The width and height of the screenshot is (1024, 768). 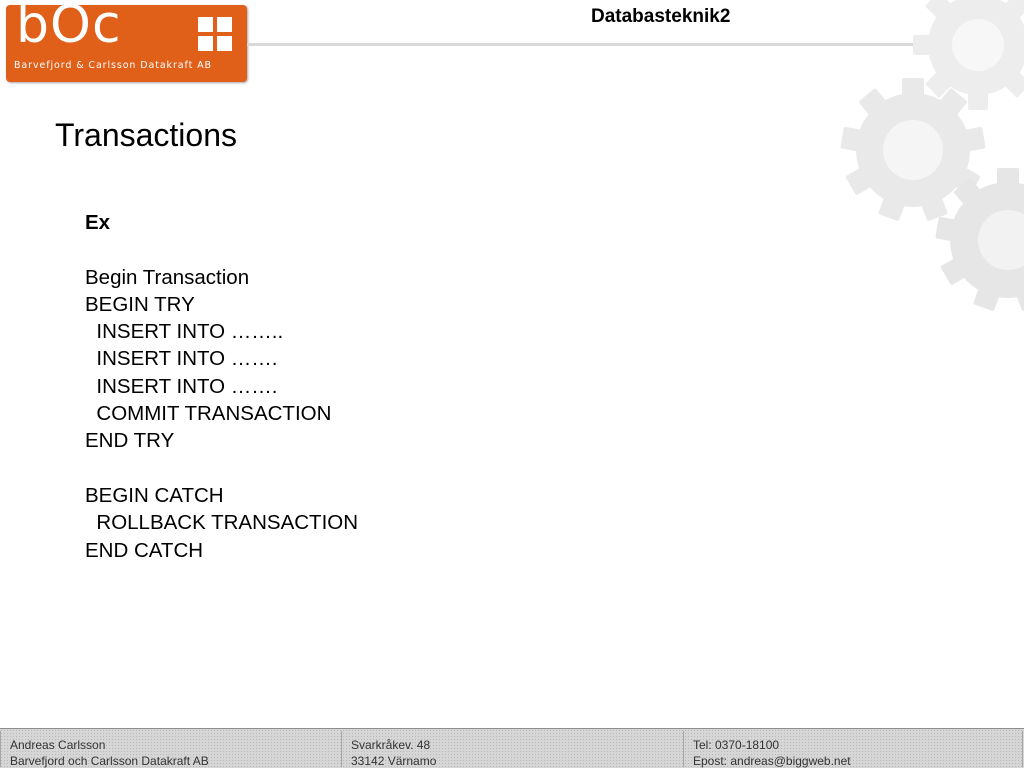 What do you see at coordinates (222, 523) in the screenshot?
I see `body-line: ROLLBACK TRANSACTION` at bounding box center [222, 523].